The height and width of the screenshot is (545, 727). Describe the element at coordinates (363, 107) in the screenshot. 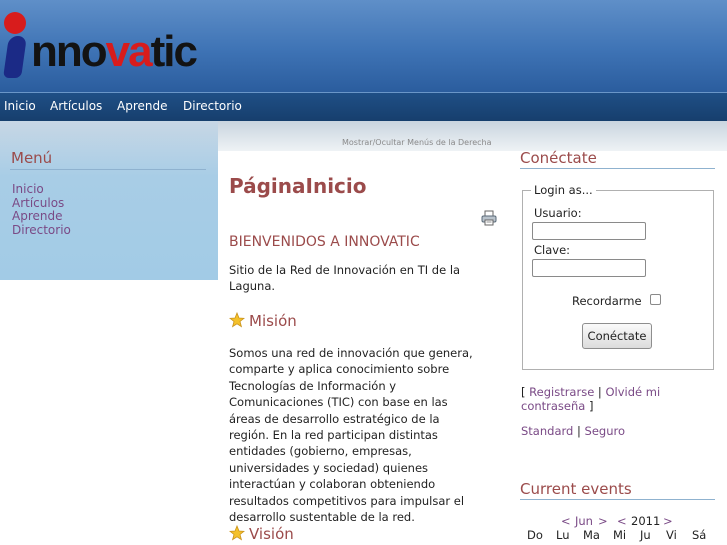

I see `main-nav: Inicio Artículos Aprende Directorio` at that location.